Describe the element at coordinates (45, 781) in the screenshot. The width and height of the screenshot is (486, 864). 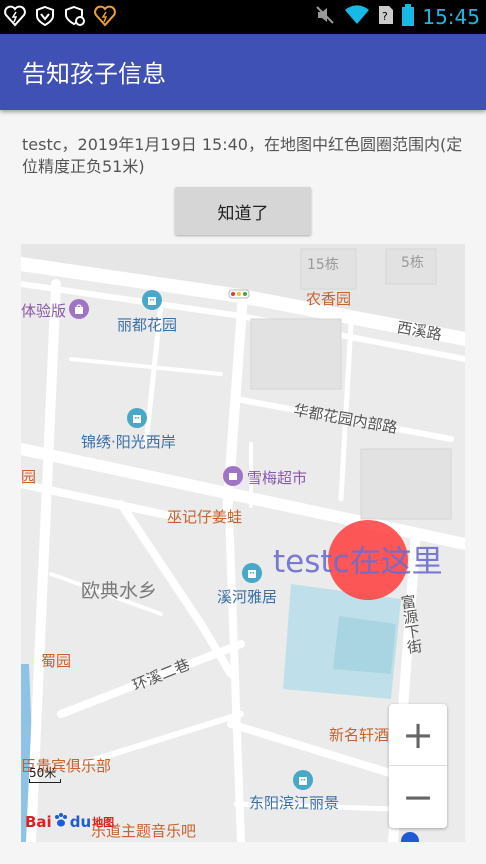
I see `scale-bar` at that location.